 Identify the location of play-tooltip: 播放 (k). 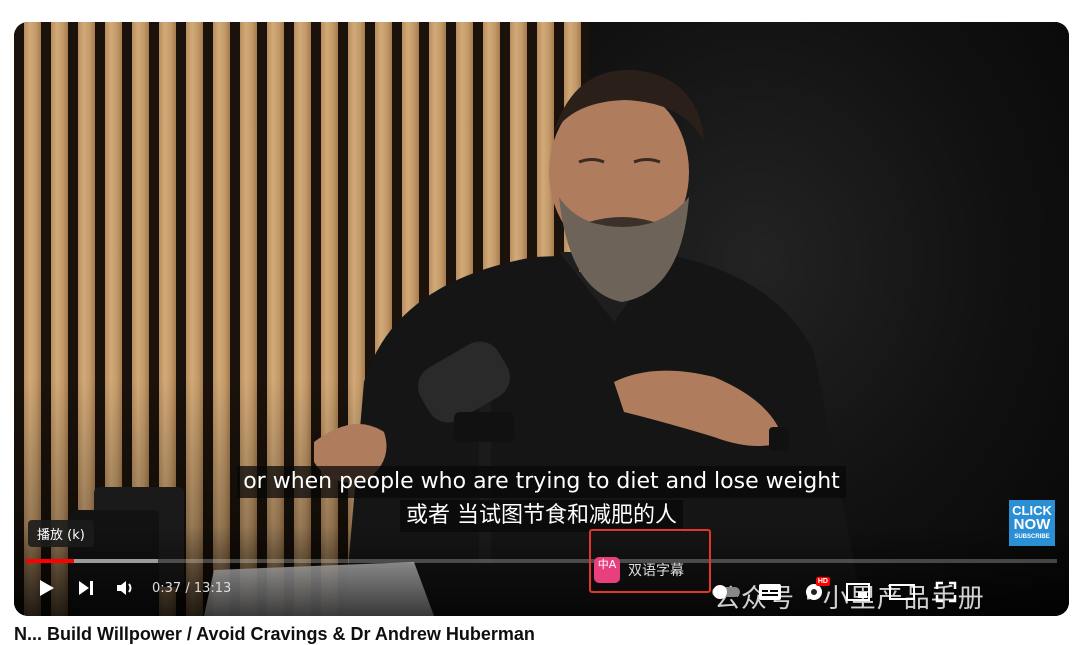
(61, 533).